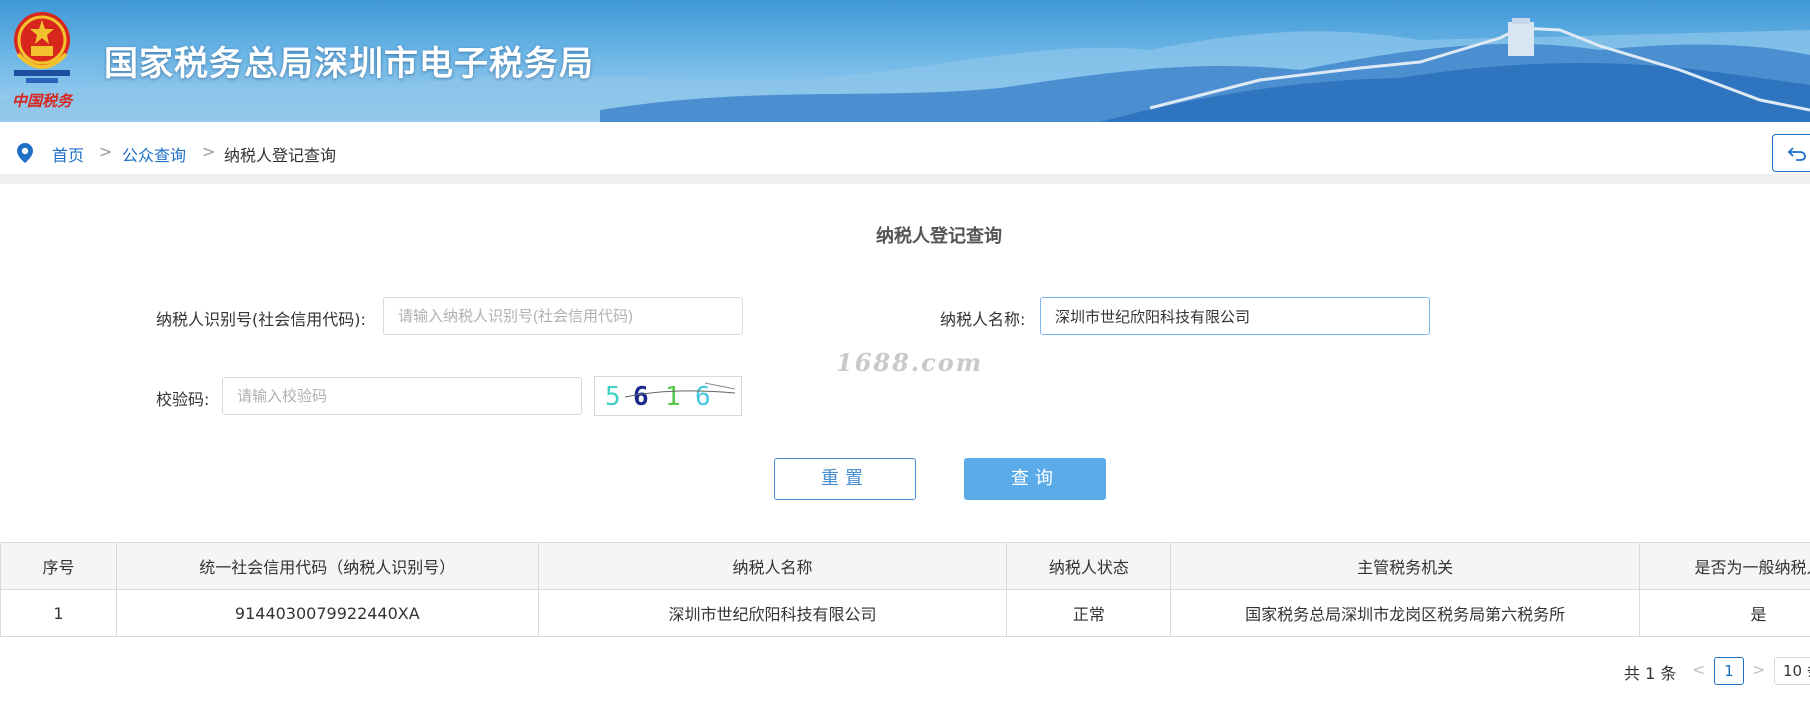 This screenshot has width=1810, height=723. I want to click on pagination-prev-button: <, so click(1698, 669).